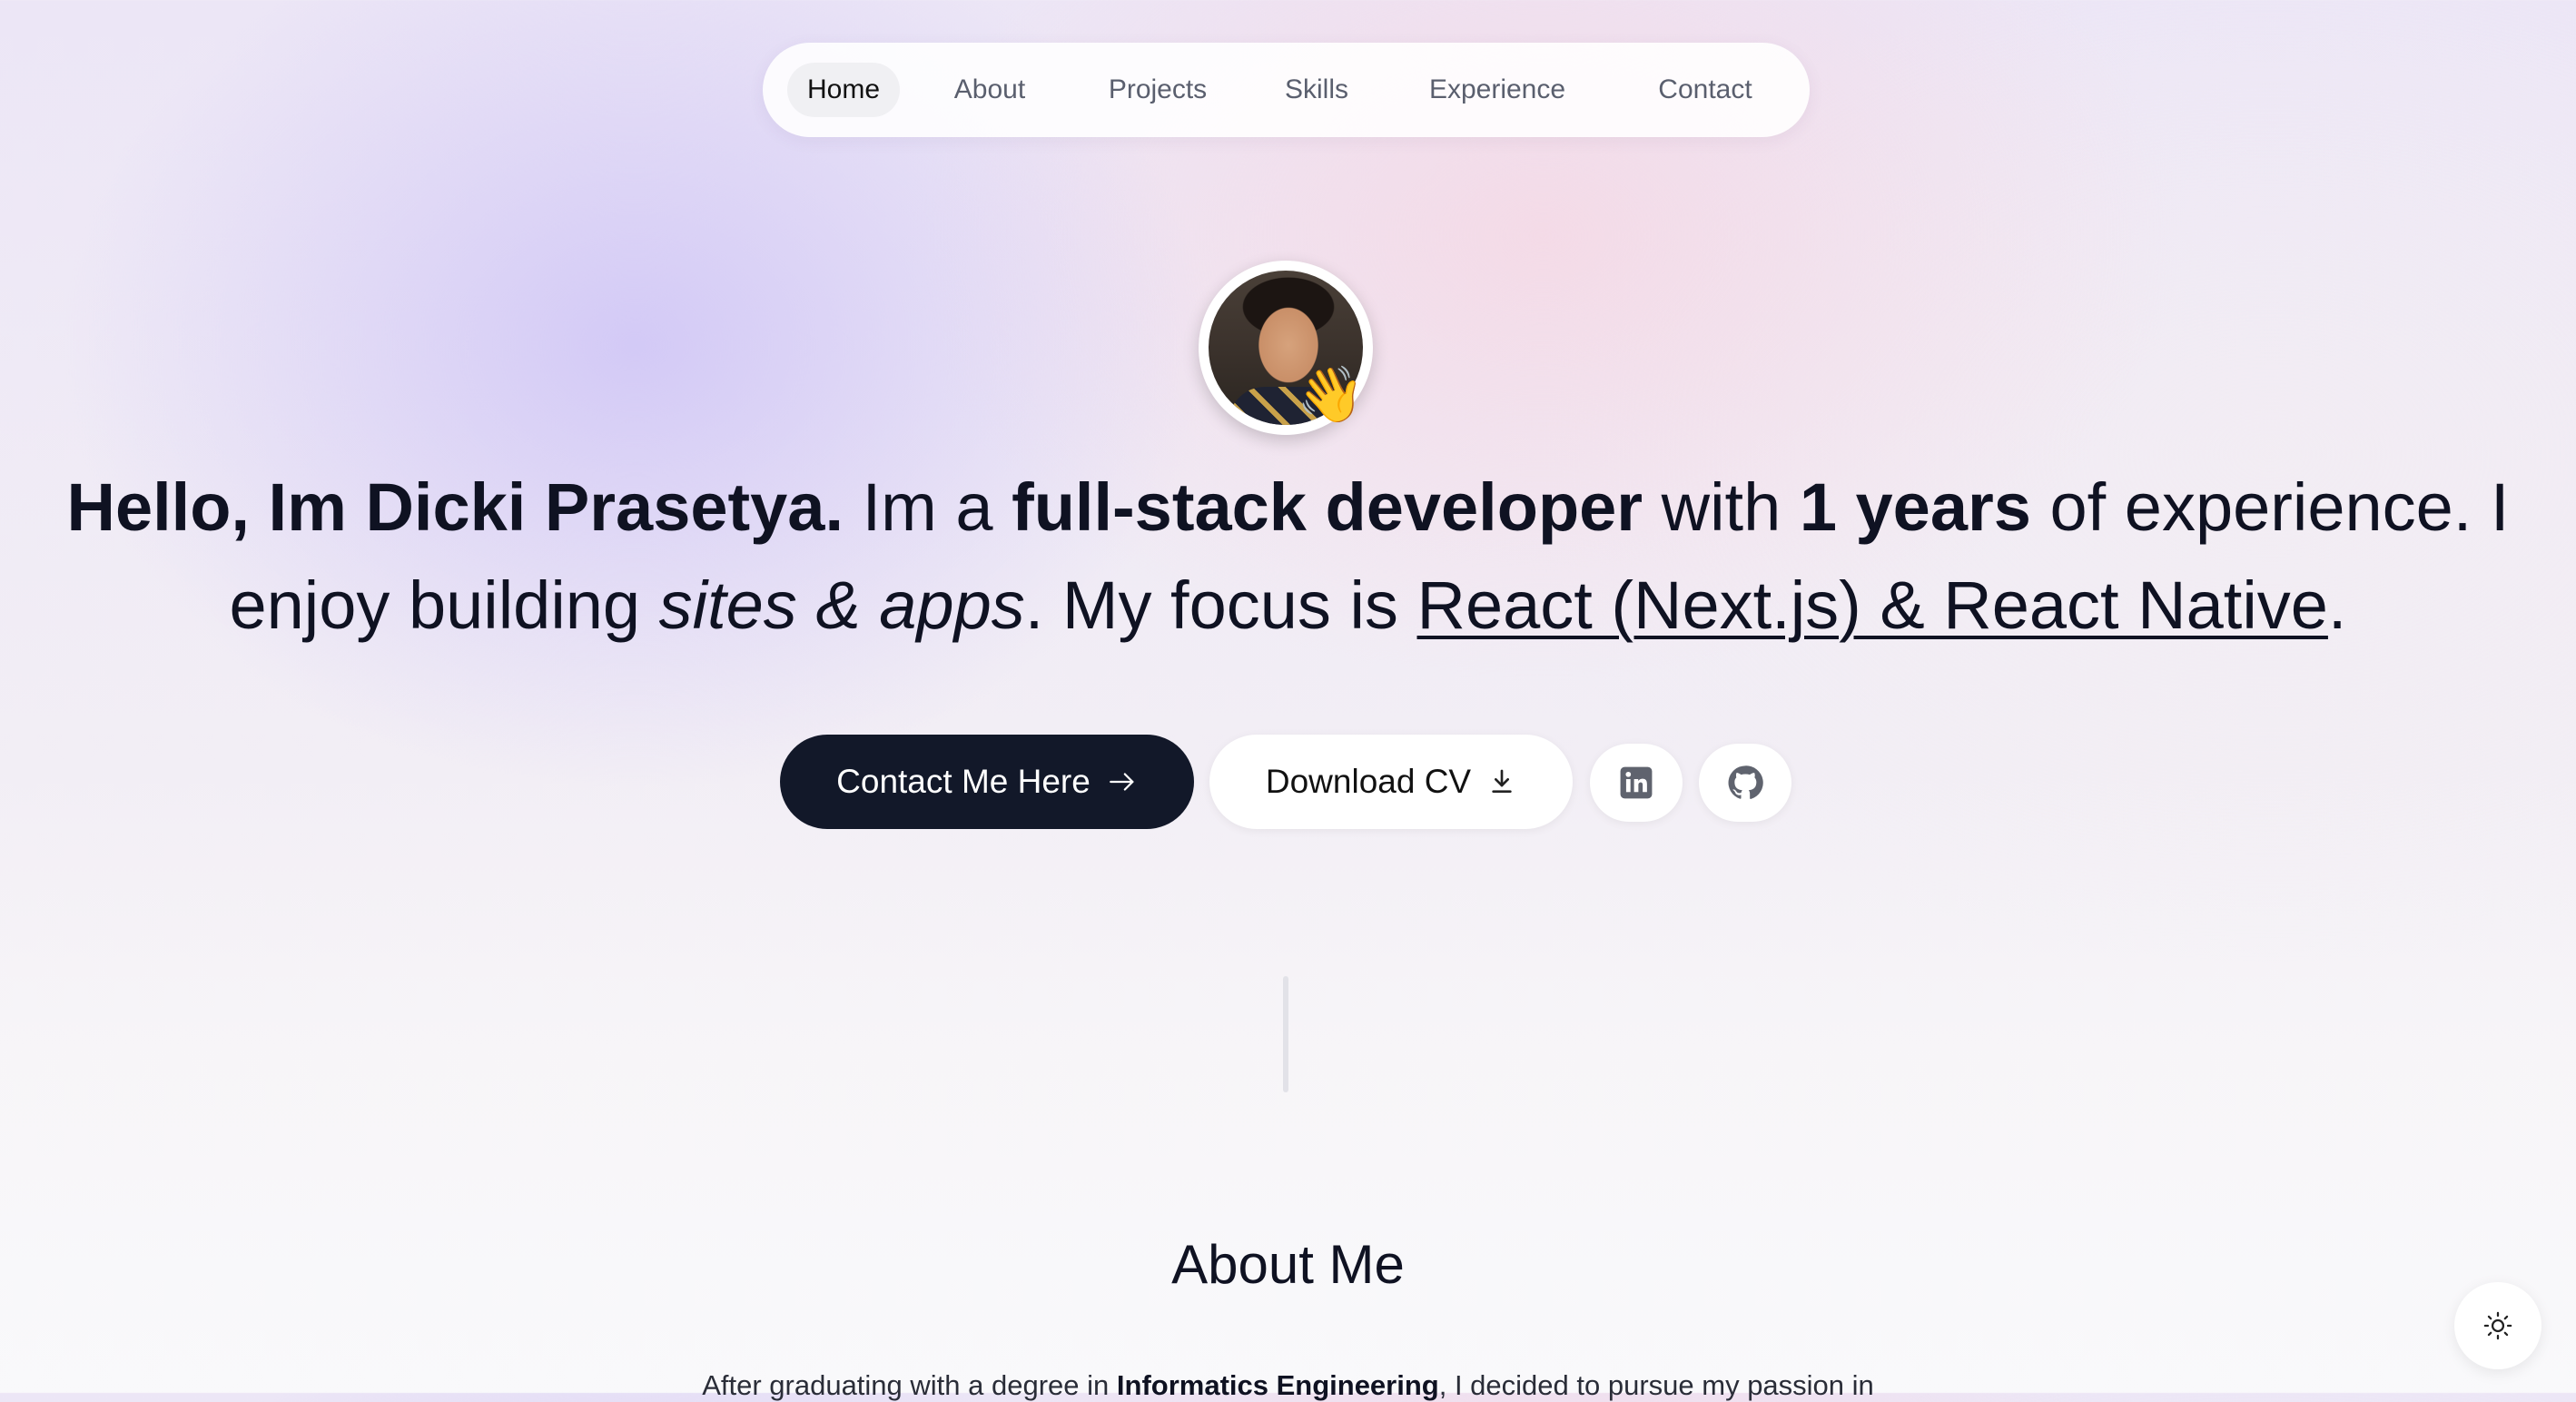 This screenshot has width=2576, height=1402. What do you see at coordinates (1121, 782) in the screenshot?
I see `arrow-right-icon` at bounding box center [1121, 782].